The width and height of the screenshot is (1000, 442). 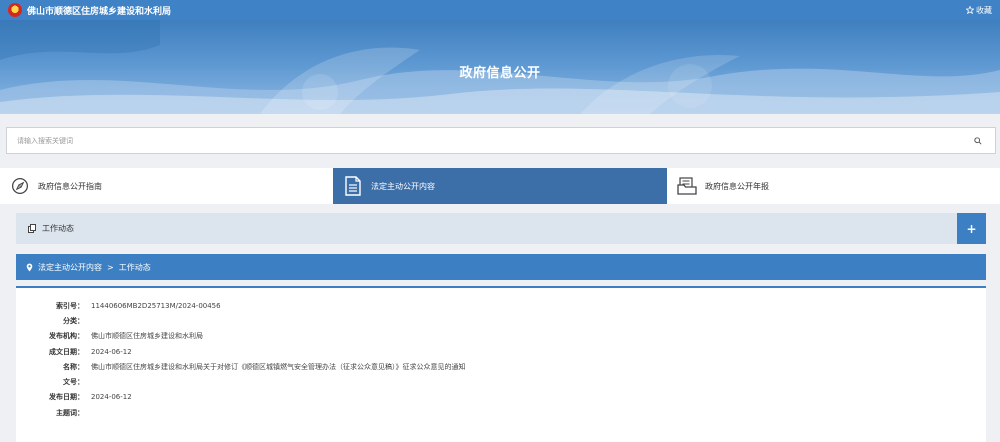 What do you see at coordinates (66, 397) in the screenshot?
I see `meta-label: 发布日期：` at bounding box center [66, 397].